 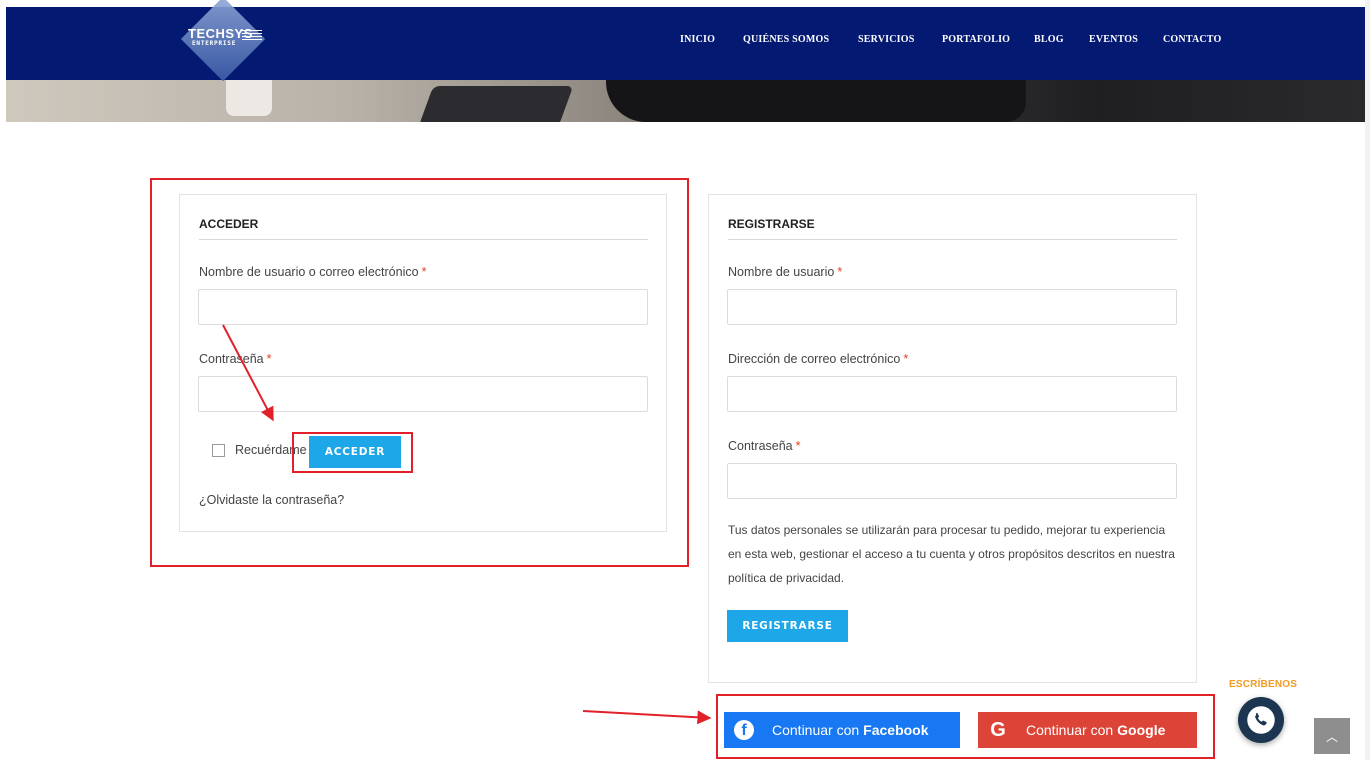 What do you see at coordinates (1049, 39) in the screenshot?
I see `nav-item-blog: BLOG` at bounding box center [1049, 39].